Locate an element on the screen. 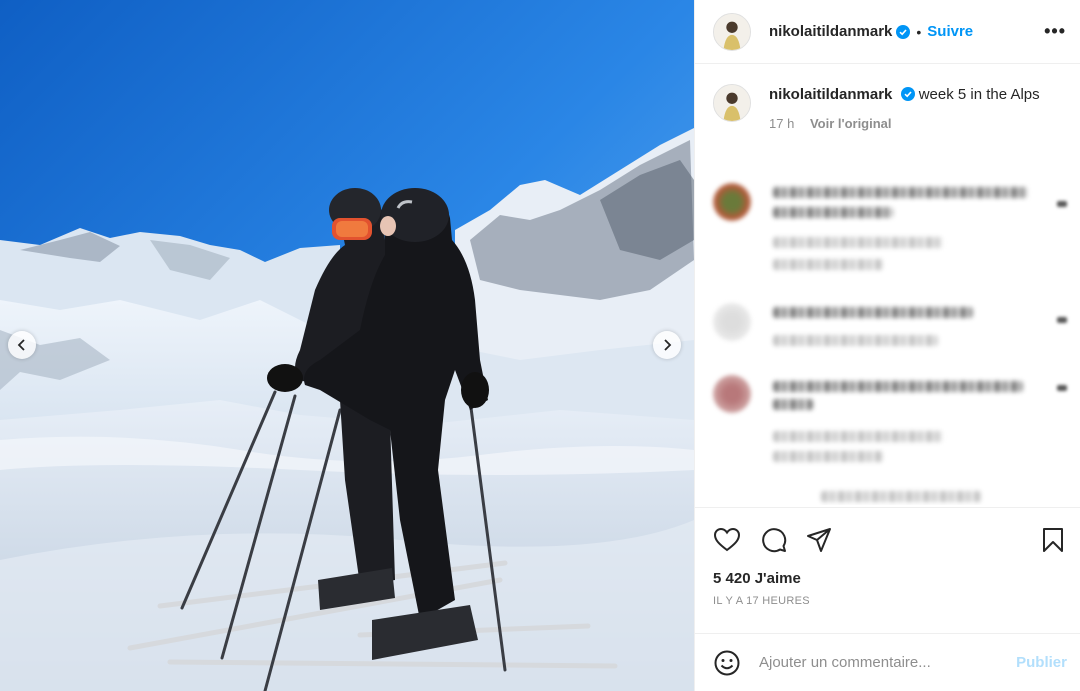 This screenshot has height=691, width=1080. caption-username: nikolaitildanmark is located at coordinates (830, 94).